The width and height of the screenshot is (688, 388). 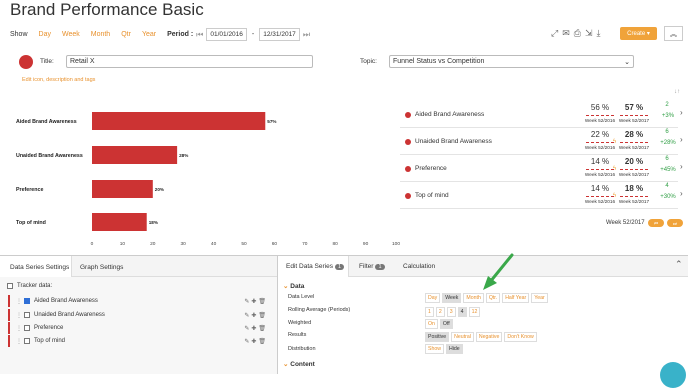 I want to click on distribution-show: Show, so click(x=434, y=349).